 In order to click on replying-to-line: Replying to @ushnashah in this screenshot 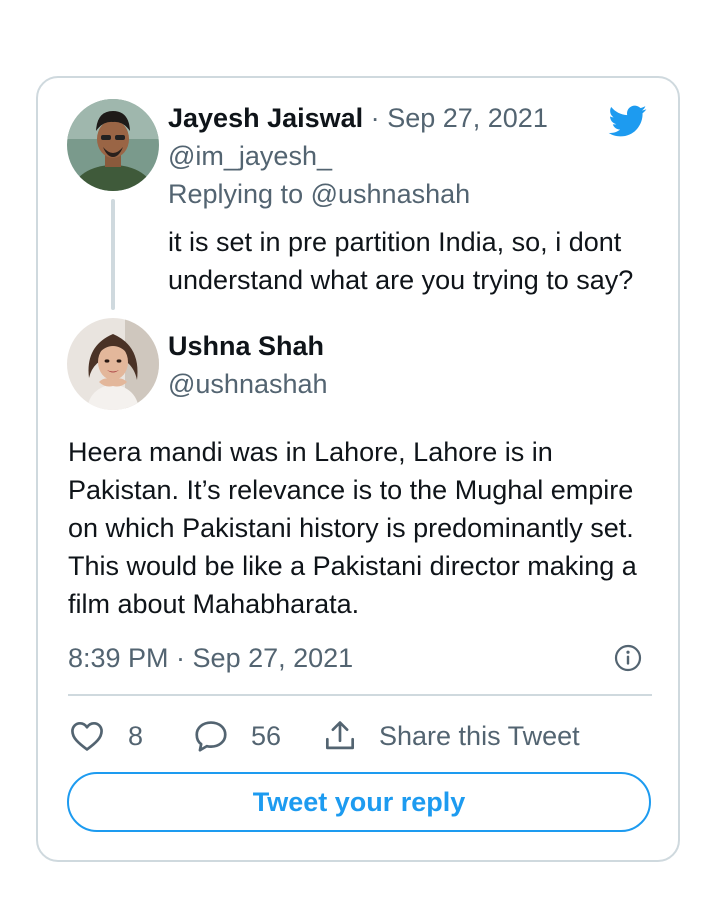, I will do `click(319, 194)`.